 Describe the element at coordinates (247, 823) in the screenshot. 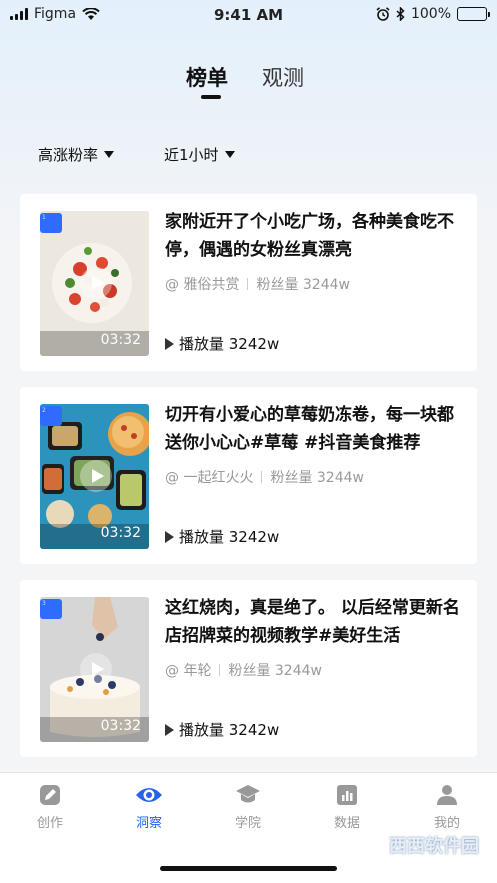

I see `nav-label: 学院` at that location.